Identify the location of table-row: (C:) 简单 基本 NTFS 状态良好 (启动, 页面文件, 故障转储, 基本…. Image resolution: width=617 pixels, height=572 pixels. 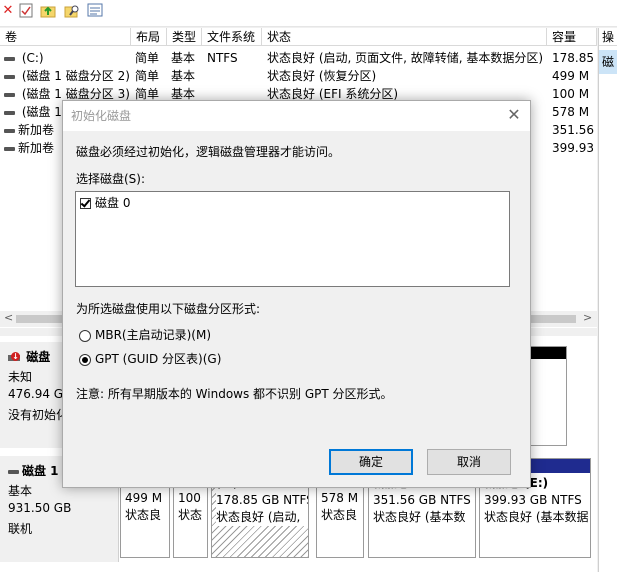
(298, 58).